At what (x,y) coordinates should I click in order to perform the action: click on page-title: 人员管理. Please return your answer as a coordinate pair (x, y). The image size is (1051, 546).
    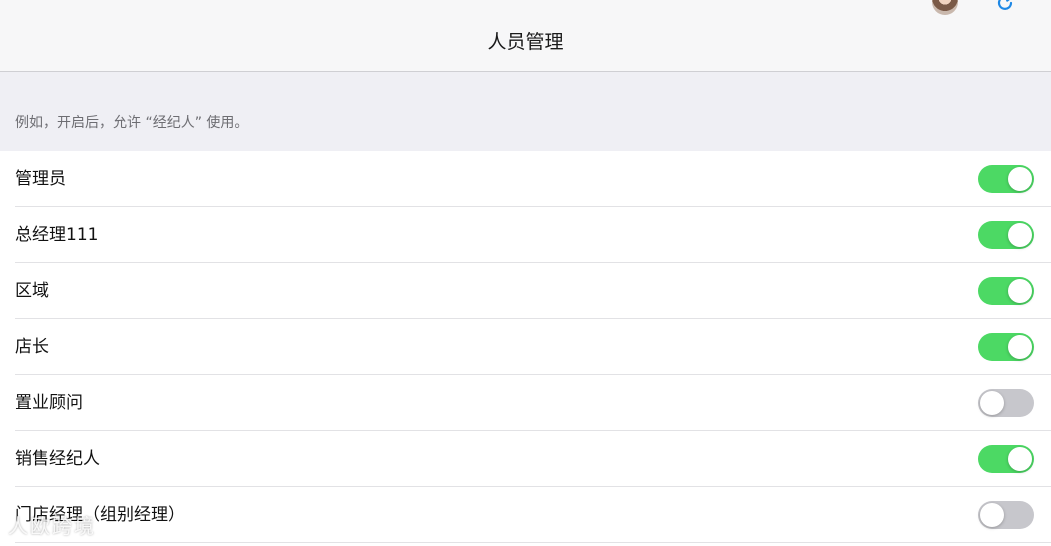
    Looking at the image, I should click on (525, 42).